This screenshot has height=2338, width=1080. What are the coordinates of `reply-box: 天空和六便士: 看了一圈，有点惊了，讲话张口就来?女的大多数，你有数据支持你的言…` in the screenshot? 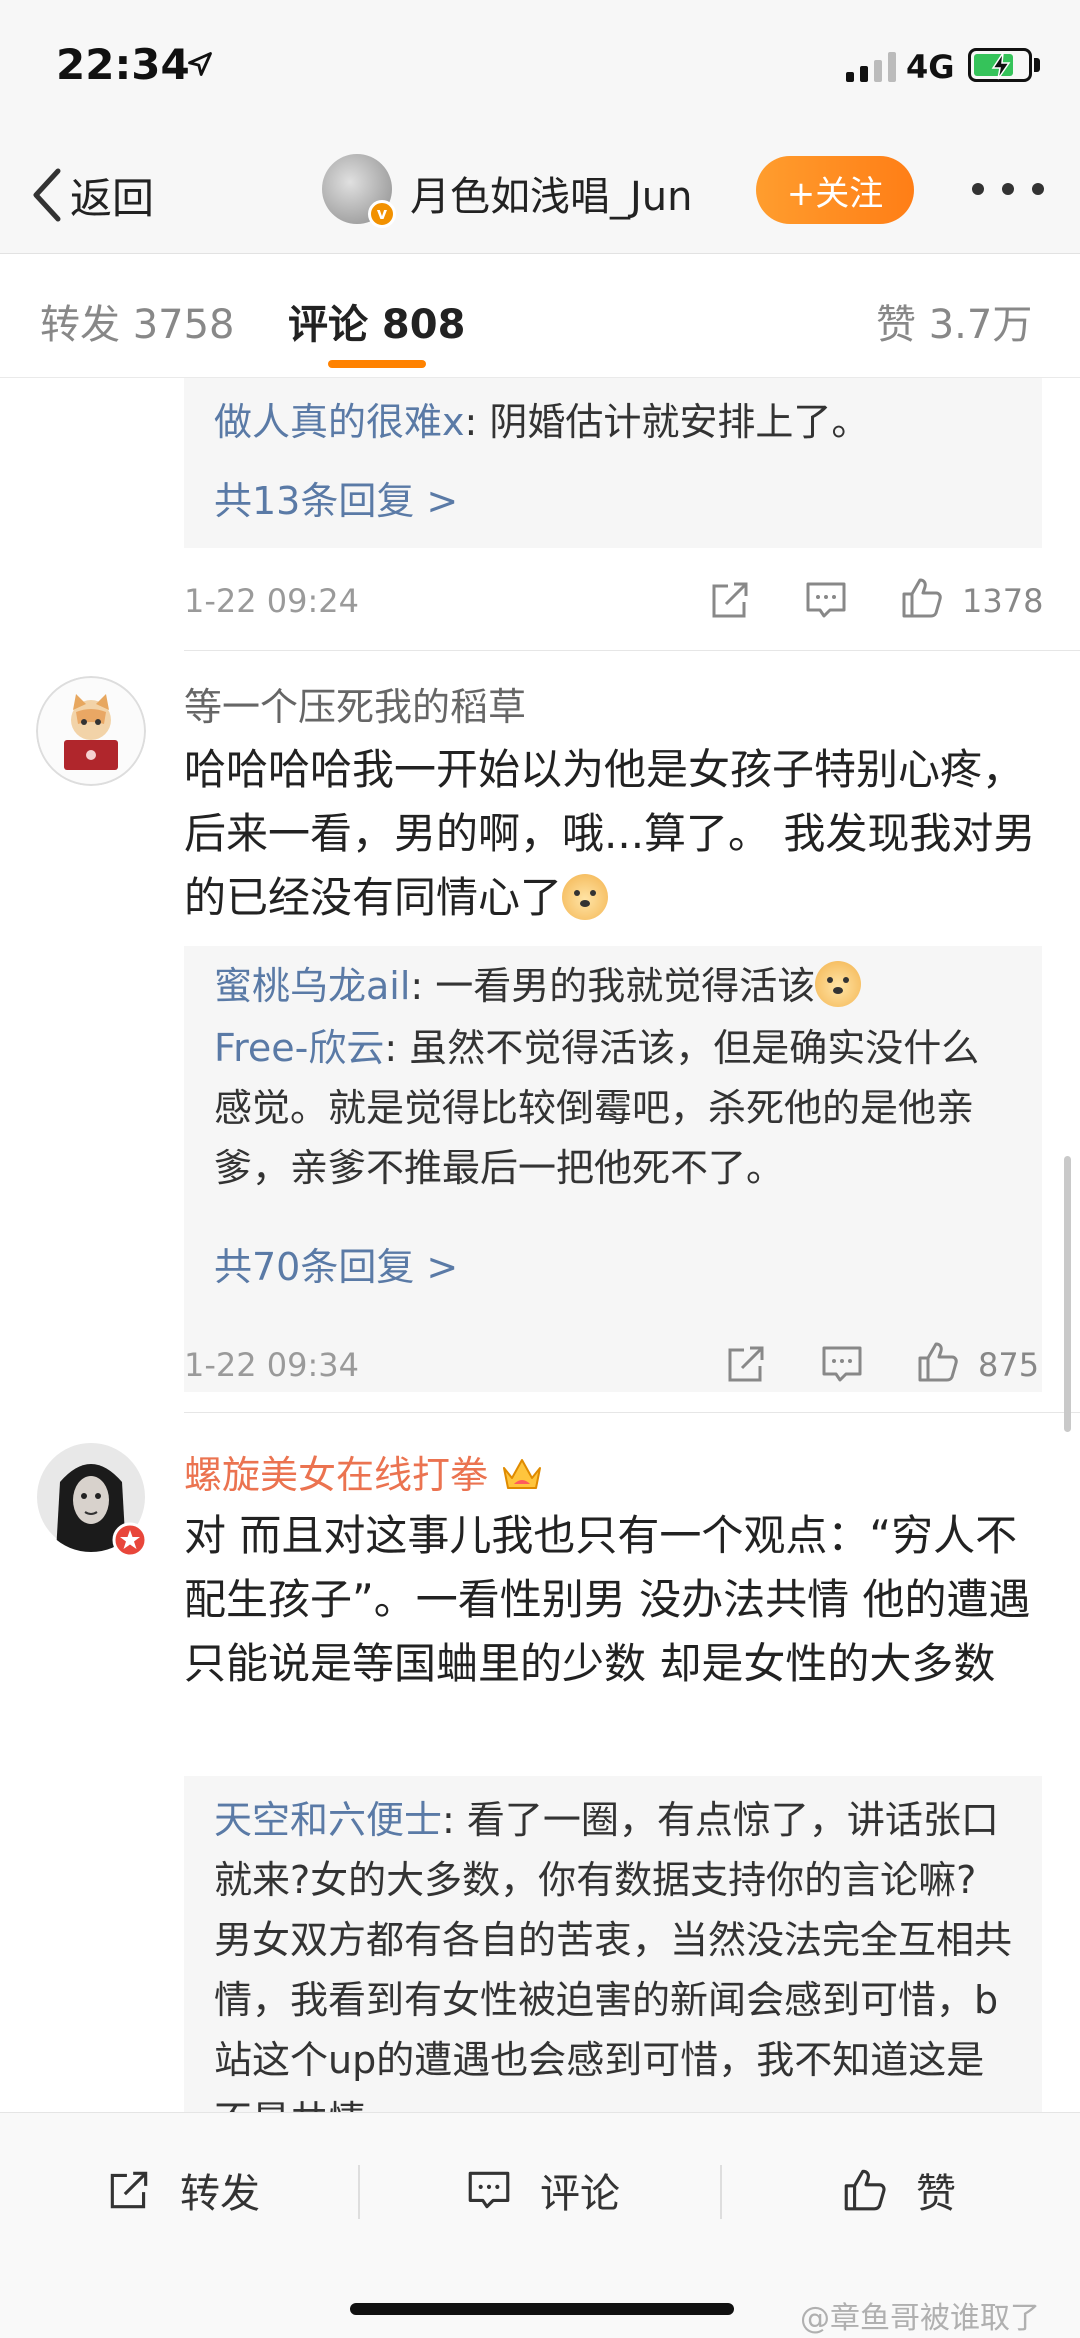 It's located at (613, 1944).